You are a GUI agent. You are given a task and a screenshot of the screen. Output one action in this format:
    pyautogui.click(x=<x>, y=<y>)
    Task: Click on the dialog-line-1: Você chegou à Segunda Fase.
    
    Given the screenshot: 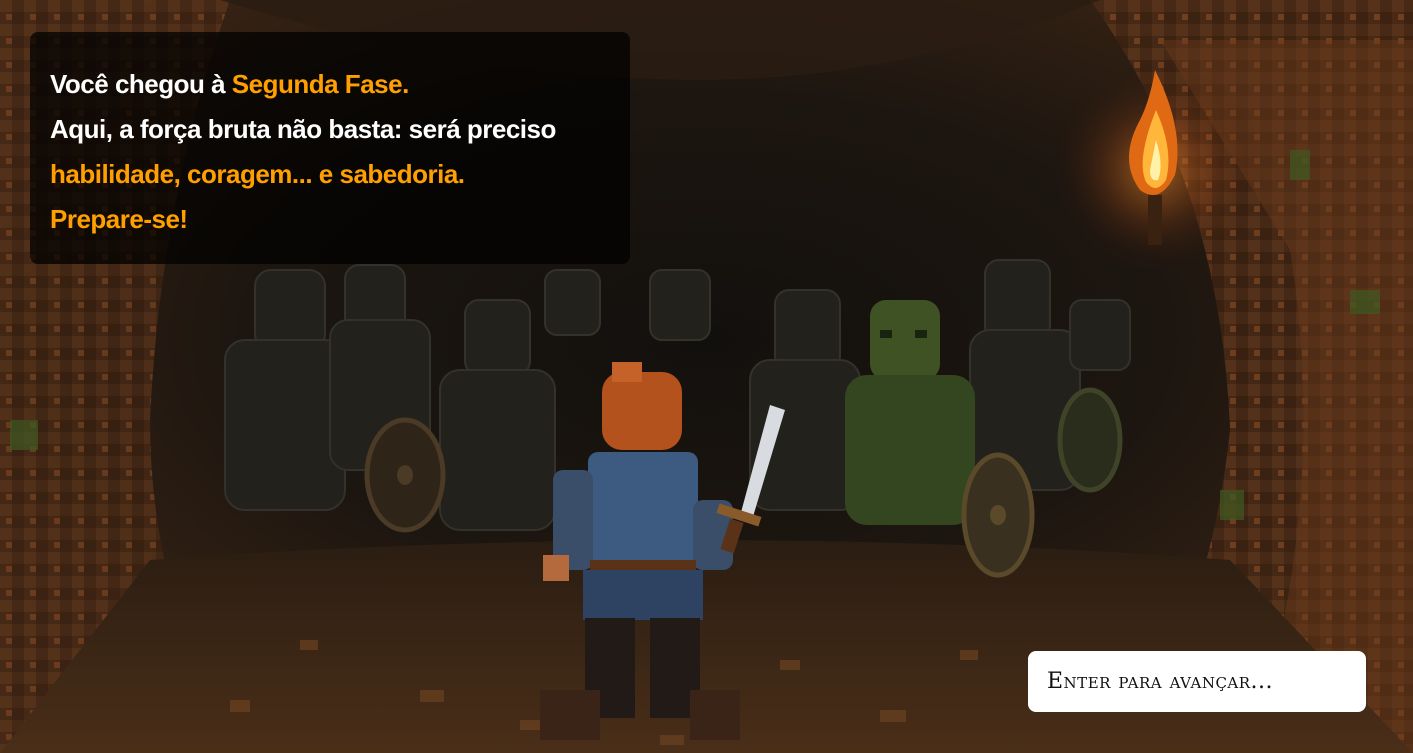 What is the action you would take?
    pyautogui.click(x=330, y=84)
    